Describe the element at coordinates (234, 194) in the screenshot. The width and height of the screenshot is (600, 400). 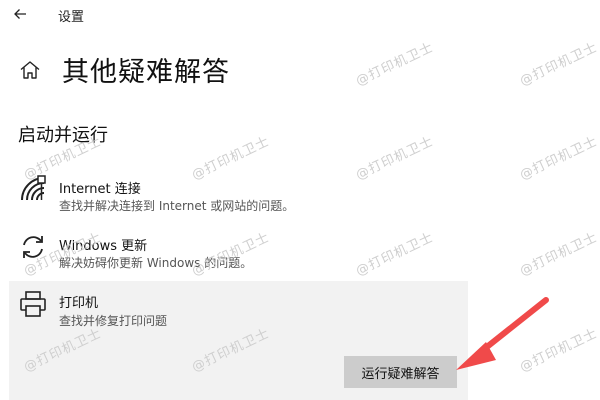
I see `troubleshooter-internet: Internet 连接 查找并解决连接到 Internet 或网站的问题。` at that location.